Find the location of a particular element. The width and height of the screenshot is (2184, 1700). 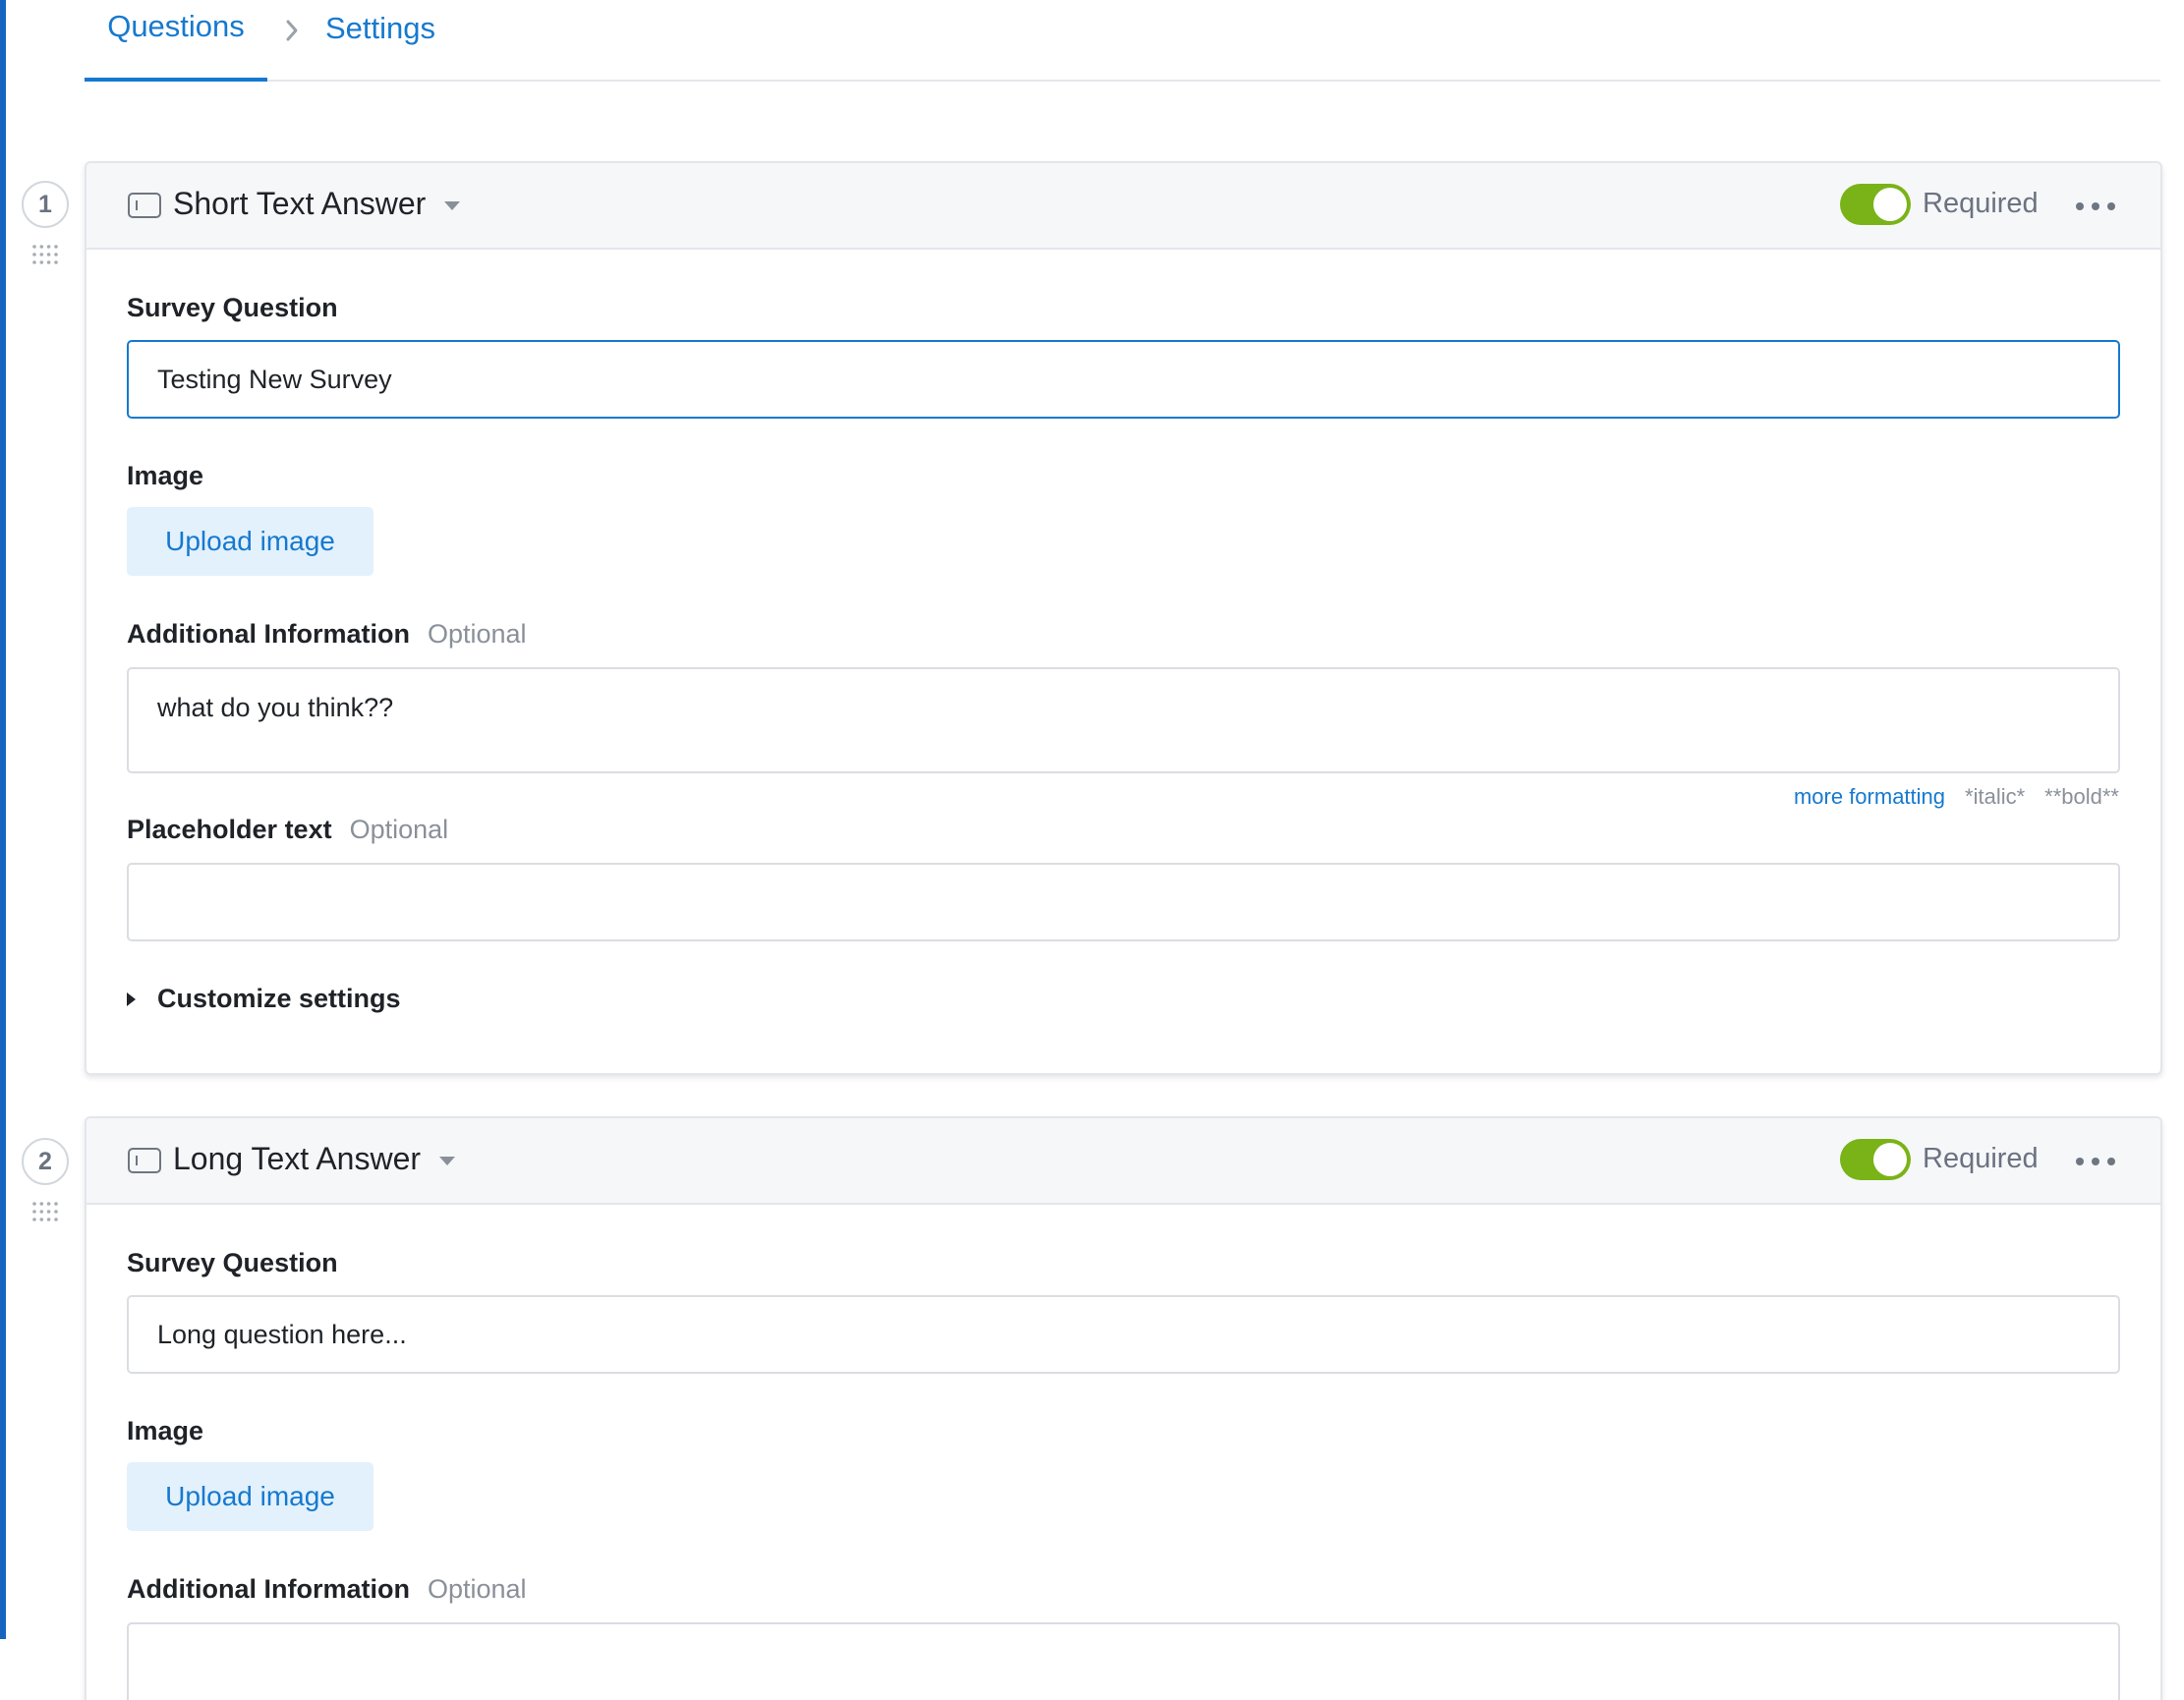

question-number-badge: 2 is located at coordinates (45, 1161).